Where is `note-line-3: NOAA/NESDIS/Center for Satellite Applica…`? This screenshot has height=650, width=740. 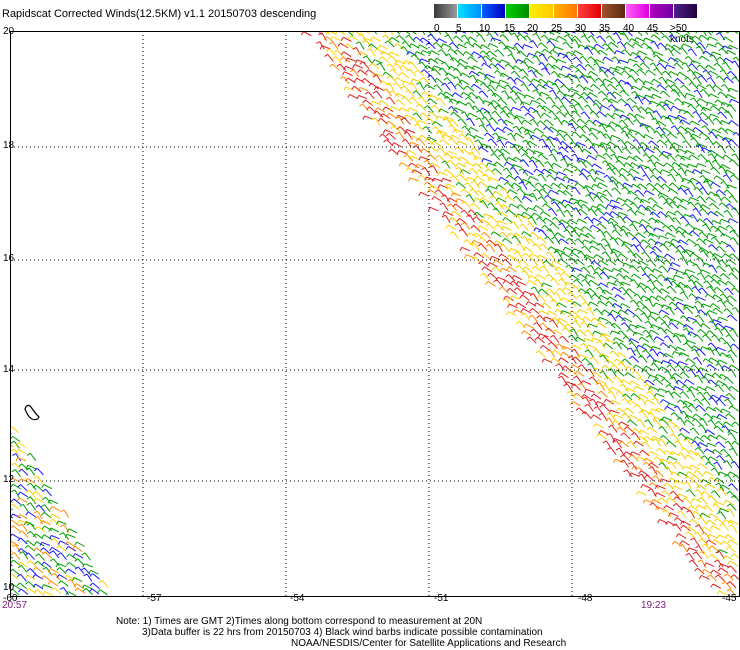
note-line-3: NOAA/NESDIS/Center for Satellite Applica… is located at coordinates (429, 643).